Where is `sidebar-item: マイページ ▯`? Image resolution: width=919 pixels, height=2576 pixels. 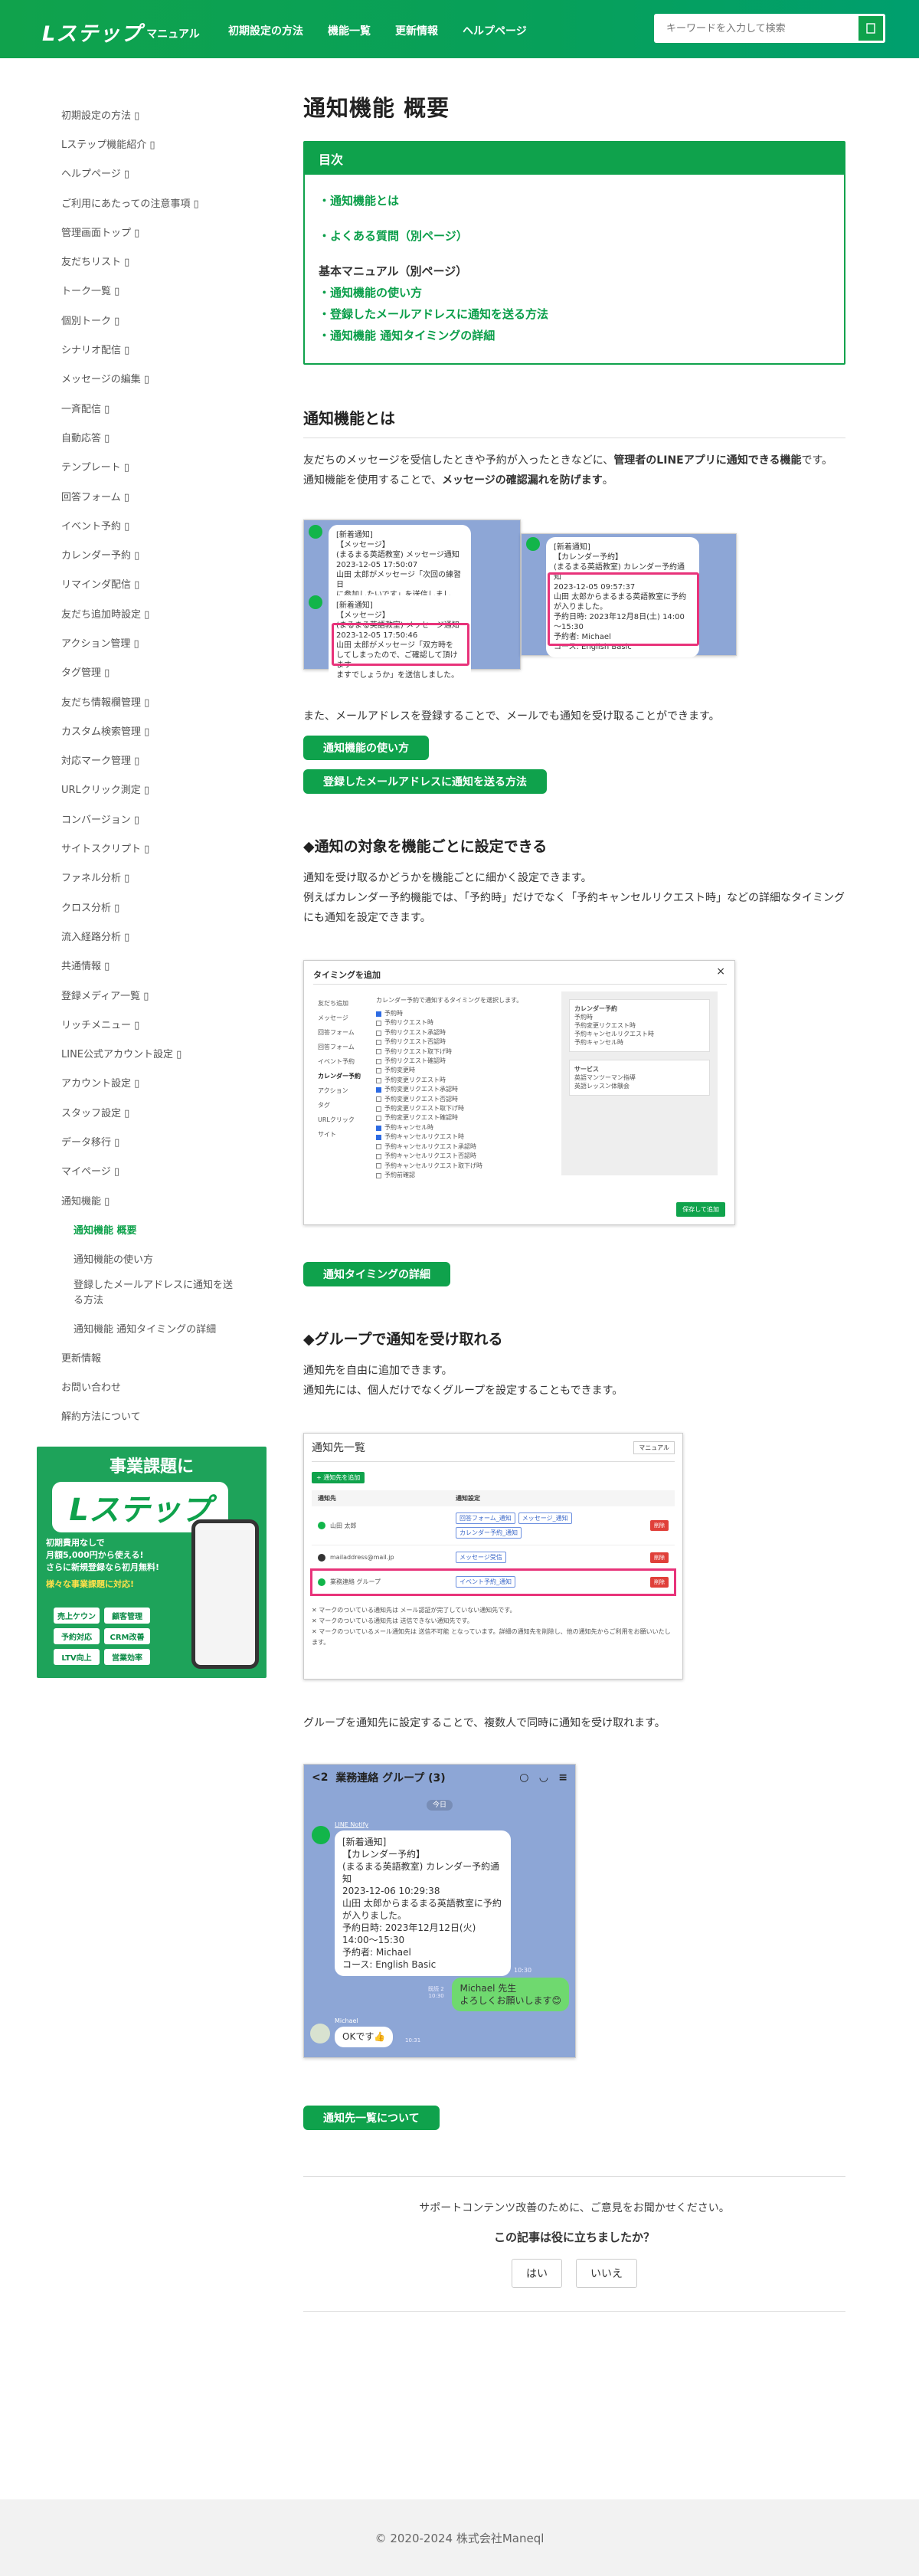
sidebar-item: マイページ ▯ is located at coordinates (160, 1171).